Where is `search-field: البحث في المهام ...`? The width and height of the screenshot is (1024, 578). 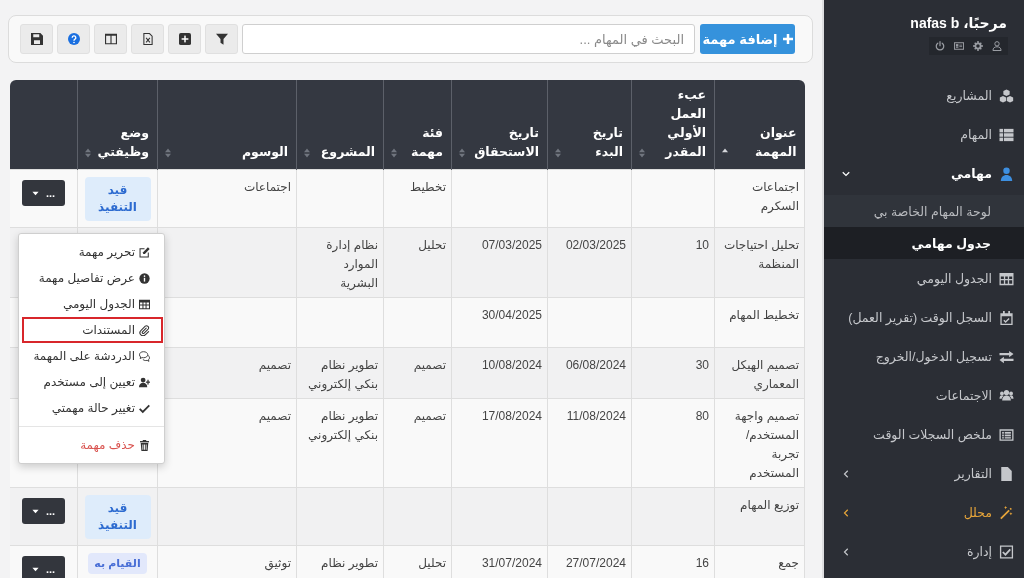 search-field: البحث في المهام ... is located at coordinates (468, 39).